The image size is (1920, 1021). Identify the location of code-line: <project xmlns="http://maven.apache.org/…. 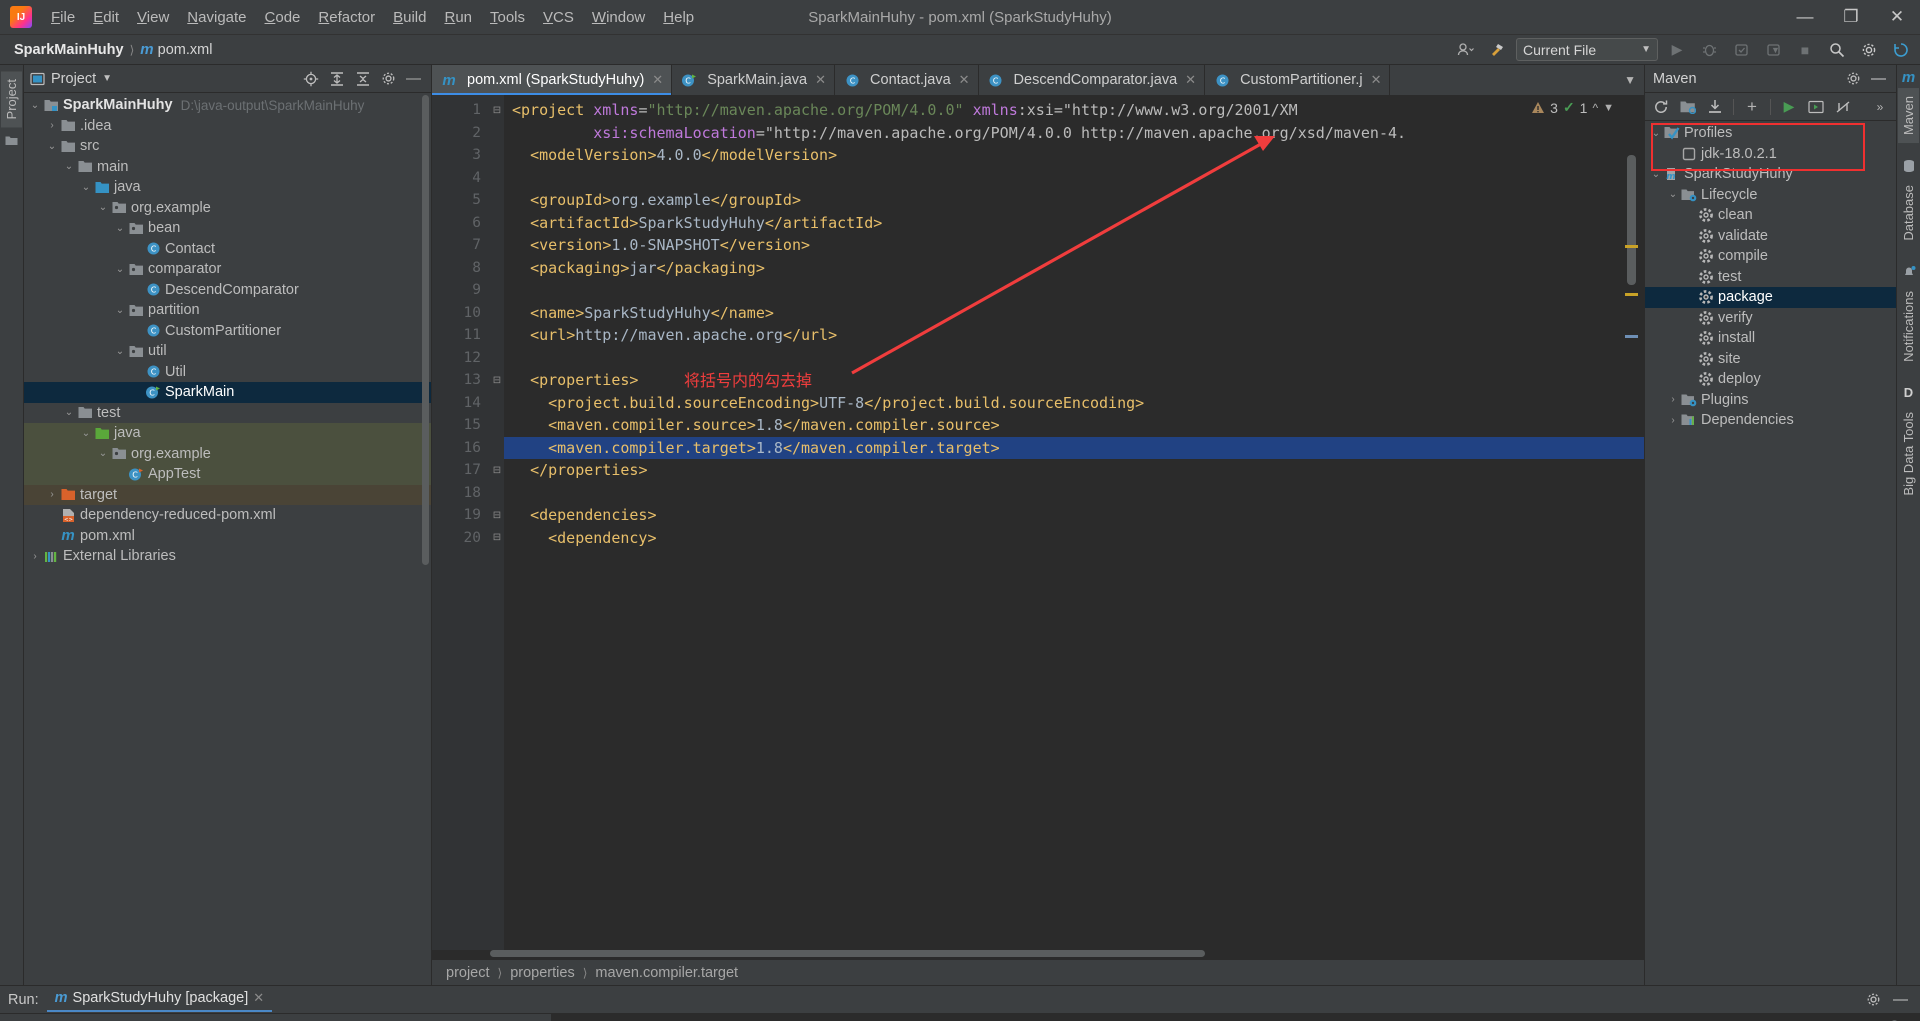
(1074, 110).